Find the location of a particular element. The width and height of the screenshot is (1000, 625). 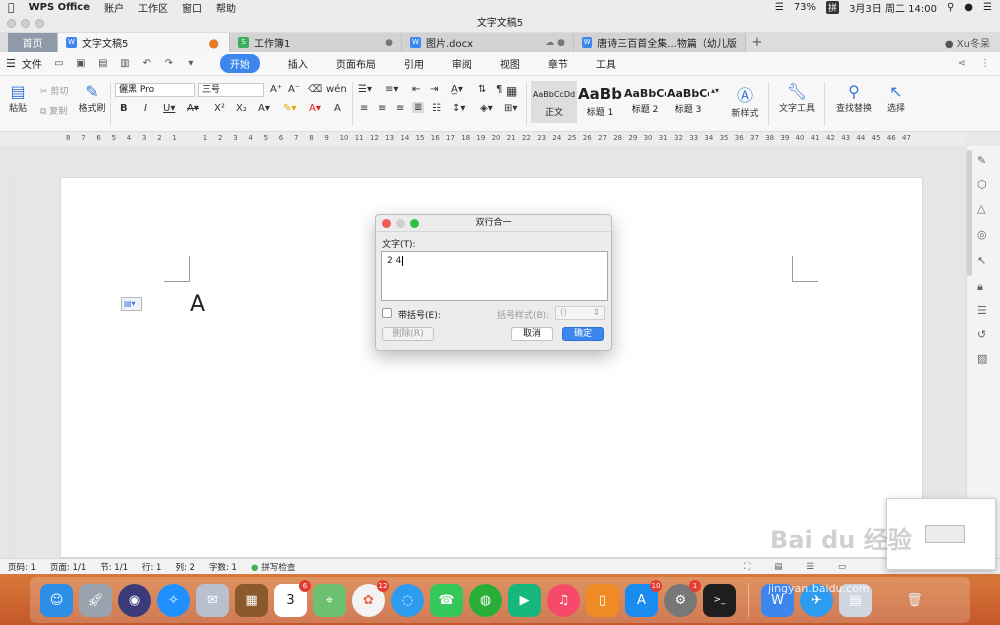

char-shading-button: A is located at coordinates (337, 108).